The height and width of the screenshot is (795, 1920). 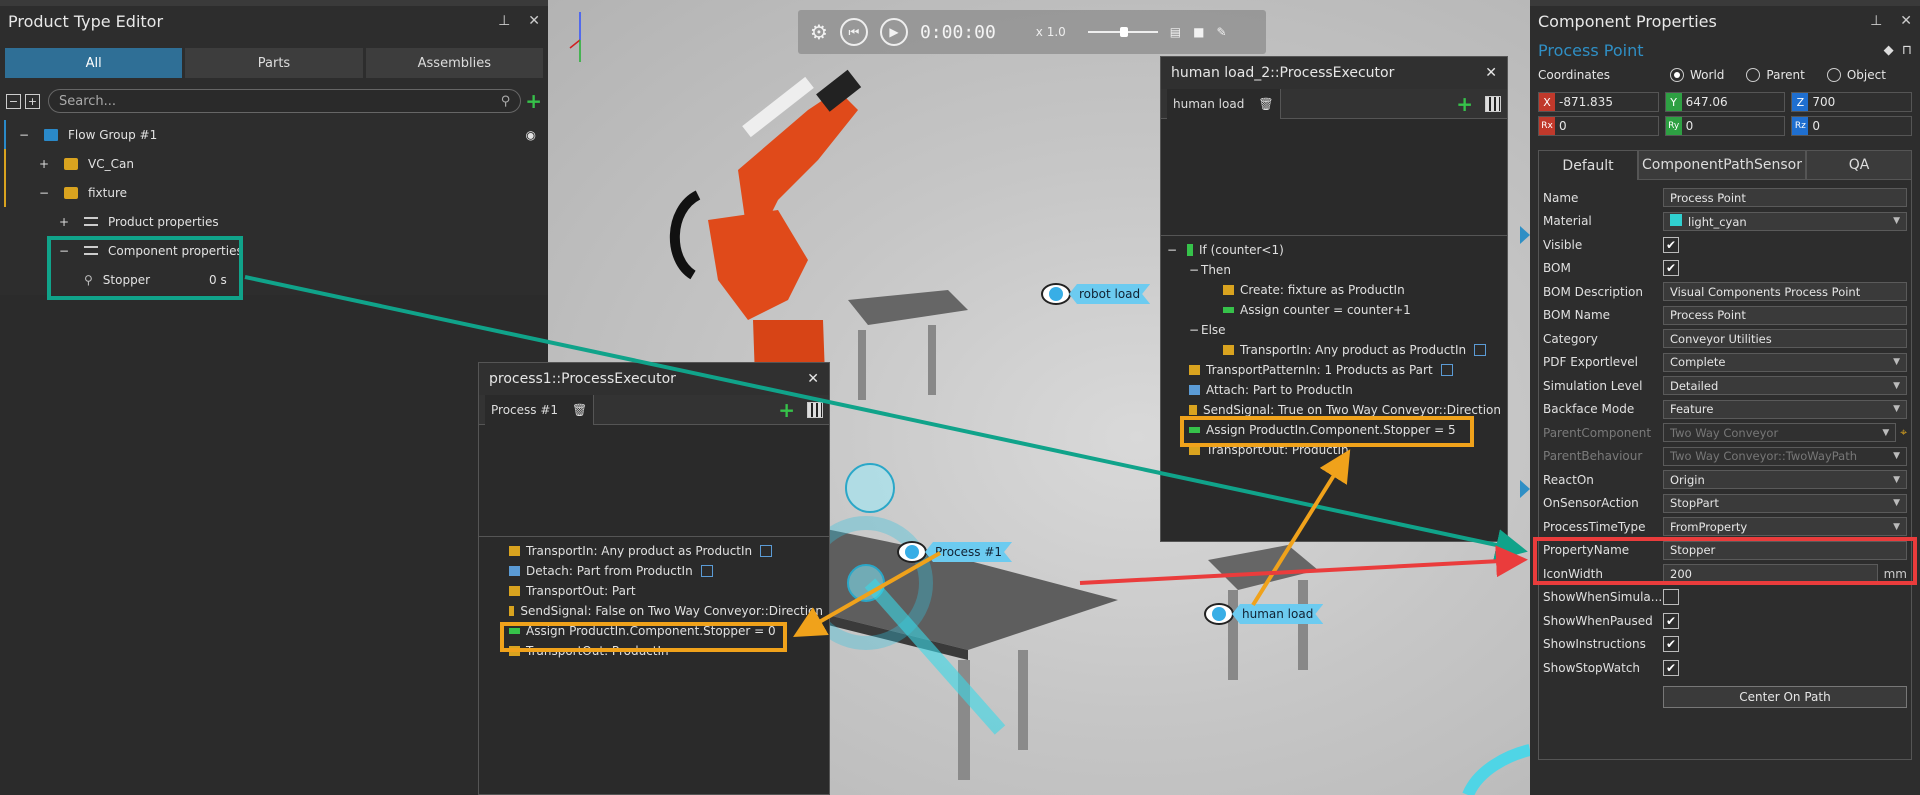 I want to click on arrow-orange-human, so click(x=1301, y=528).